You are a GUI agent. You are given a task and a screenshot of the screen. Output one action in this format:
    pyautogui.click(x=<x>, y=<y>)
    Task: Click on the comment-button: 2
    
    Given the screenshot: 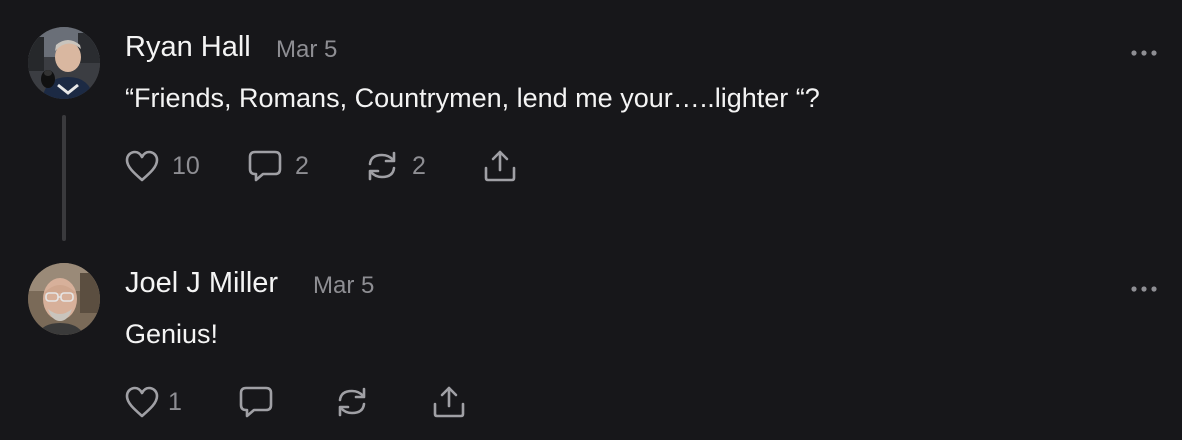 What is the action you would take?
    pyautogui.click(x=278, y=166)
    